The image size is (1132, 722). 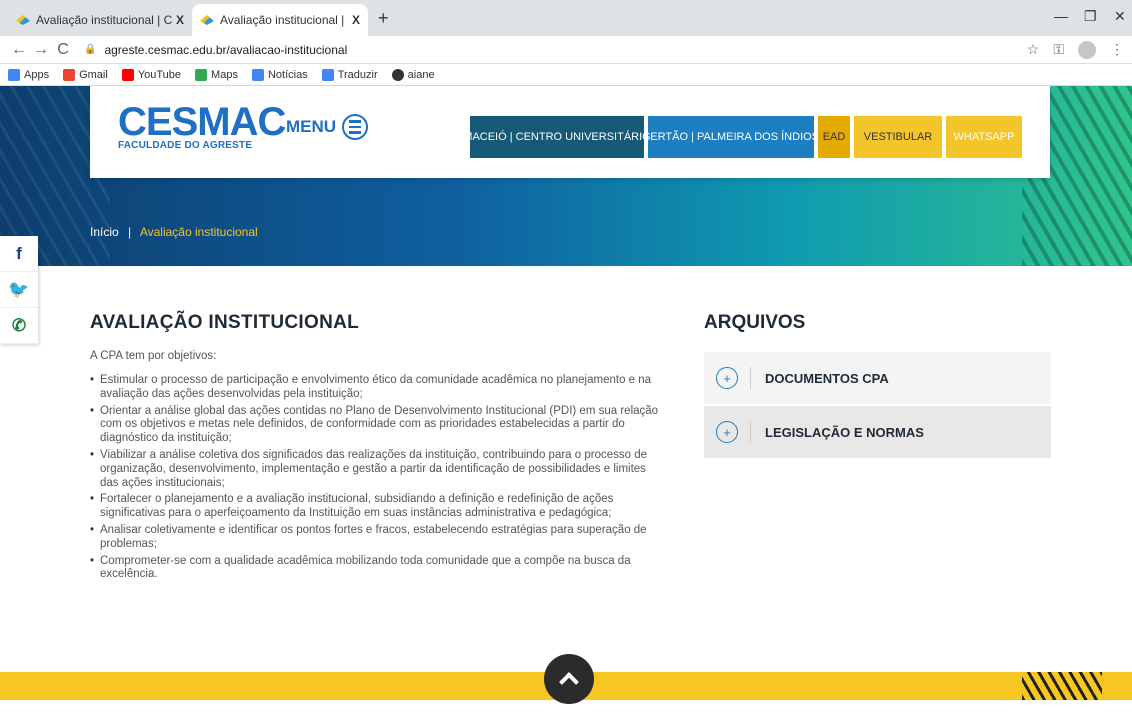 I want to click on bookmark-apps: Apps, so click(x=29, y=74).